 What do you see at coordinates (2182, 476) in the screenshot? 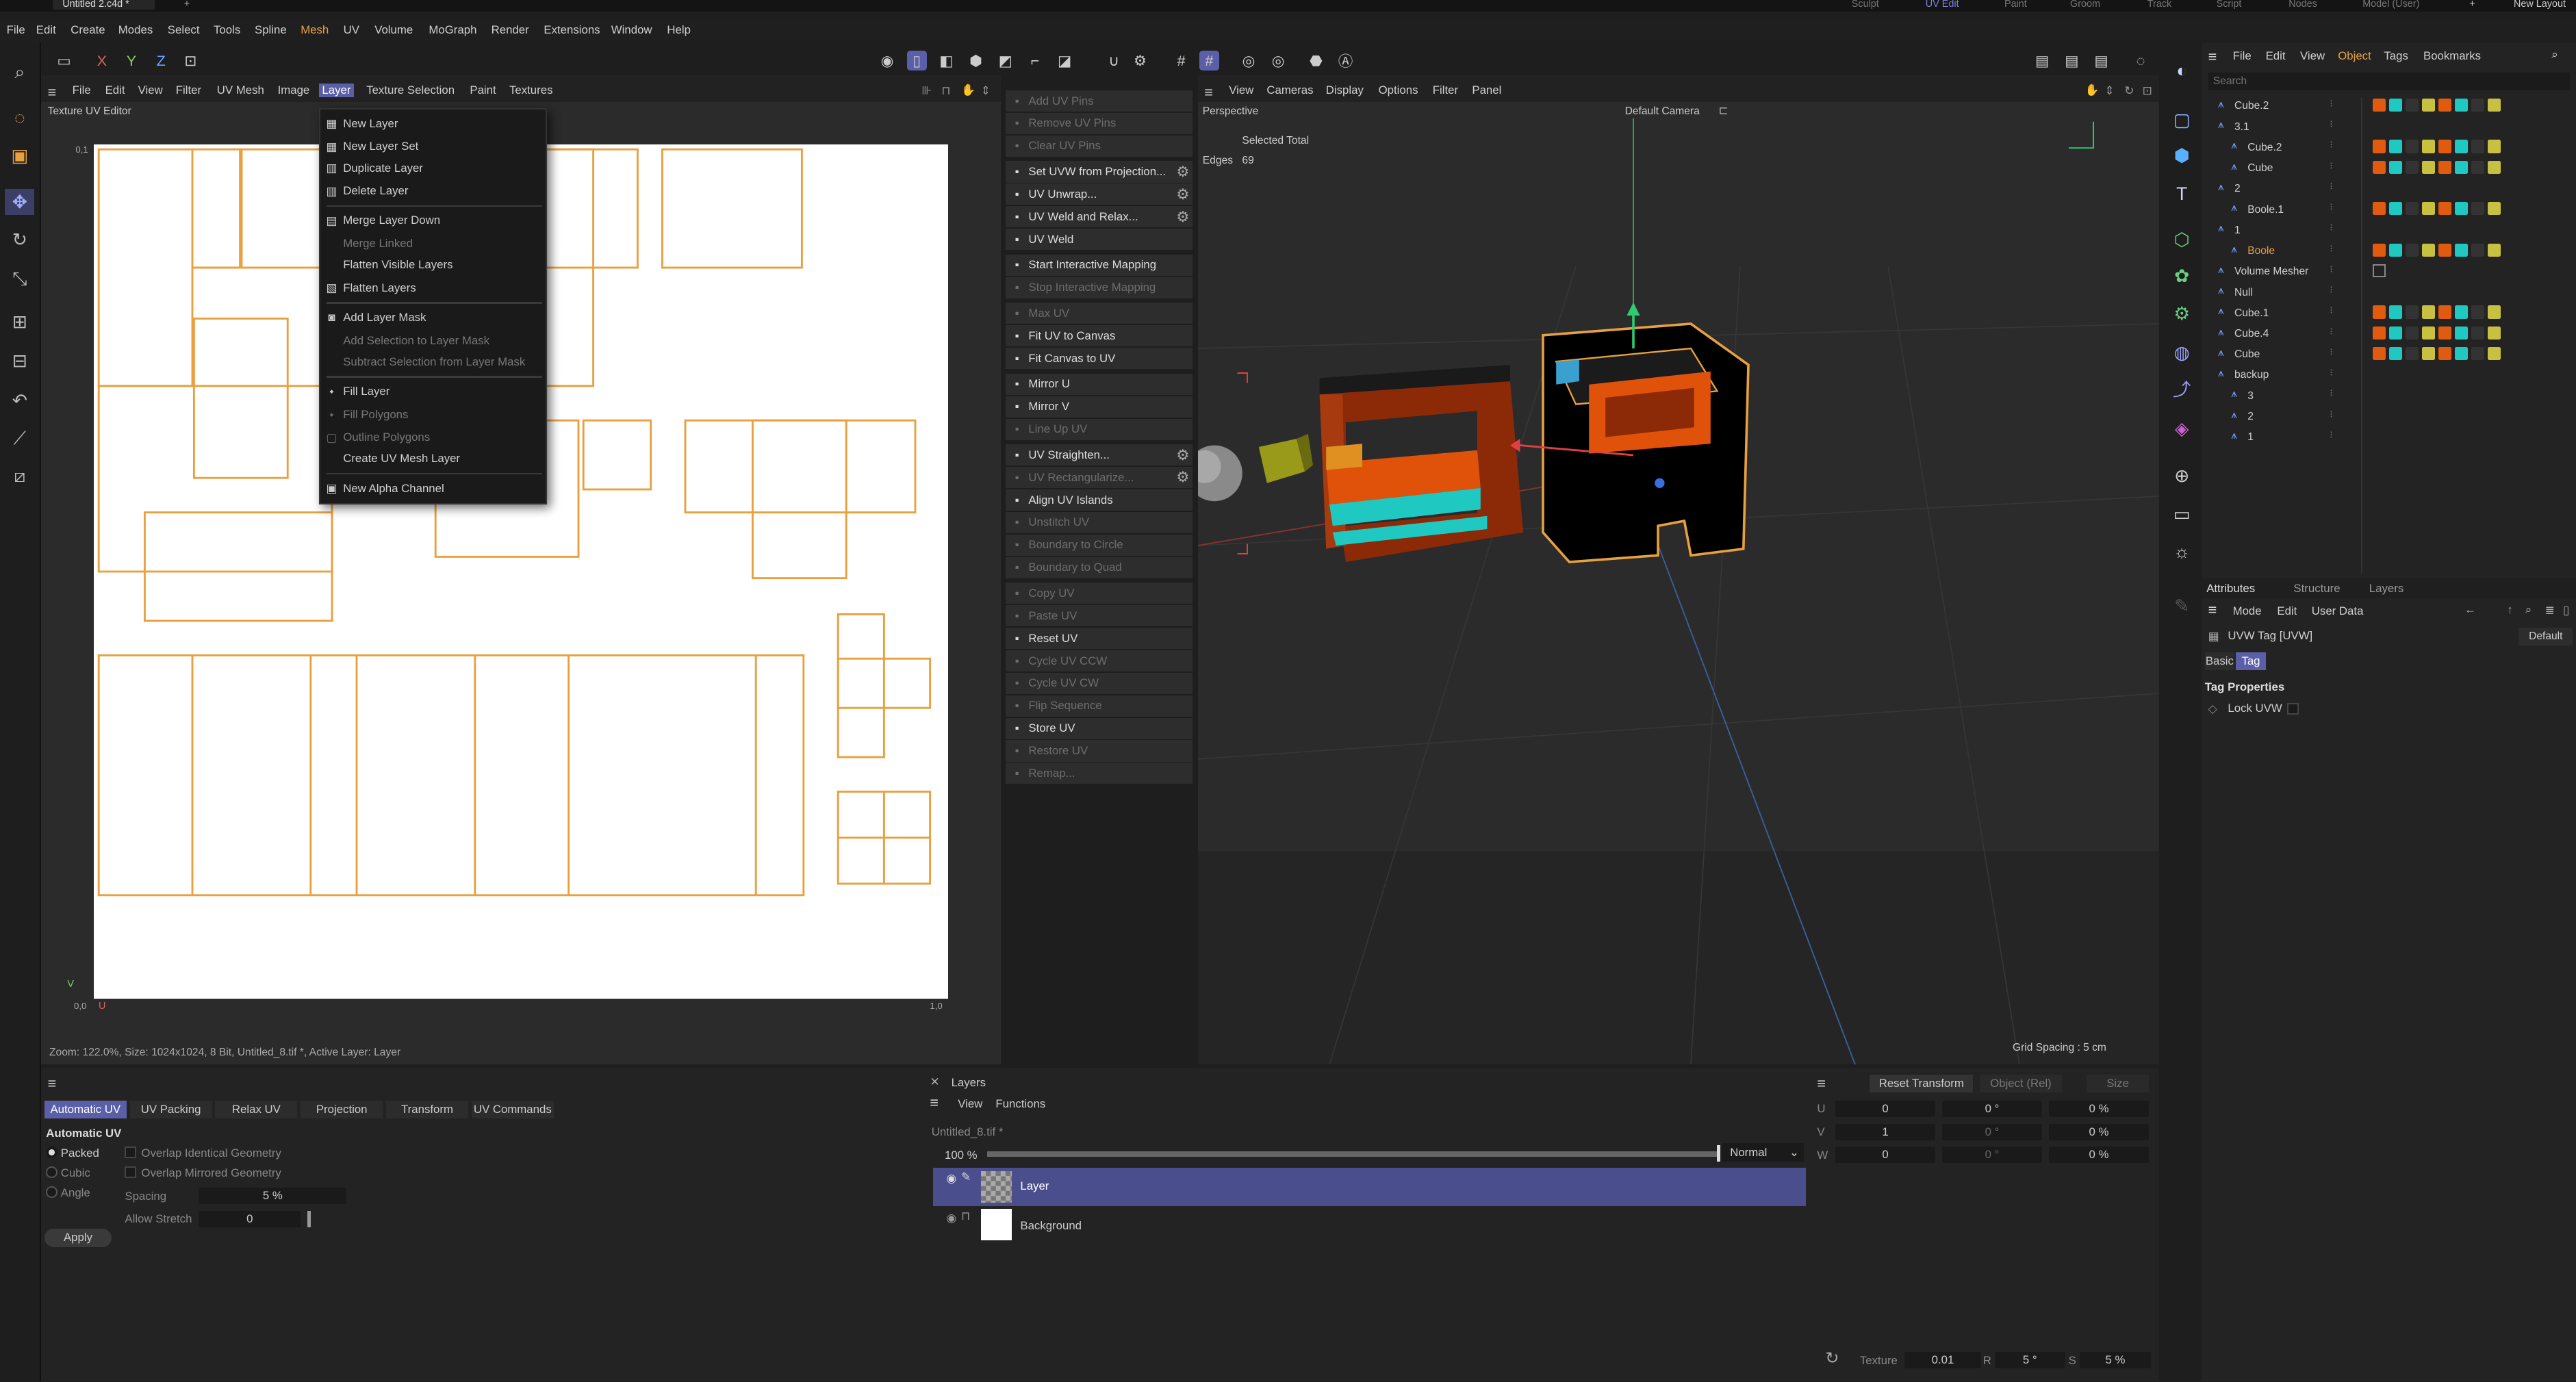
I see `environment-icon: ⊕` at bounding box center [2182, 476].